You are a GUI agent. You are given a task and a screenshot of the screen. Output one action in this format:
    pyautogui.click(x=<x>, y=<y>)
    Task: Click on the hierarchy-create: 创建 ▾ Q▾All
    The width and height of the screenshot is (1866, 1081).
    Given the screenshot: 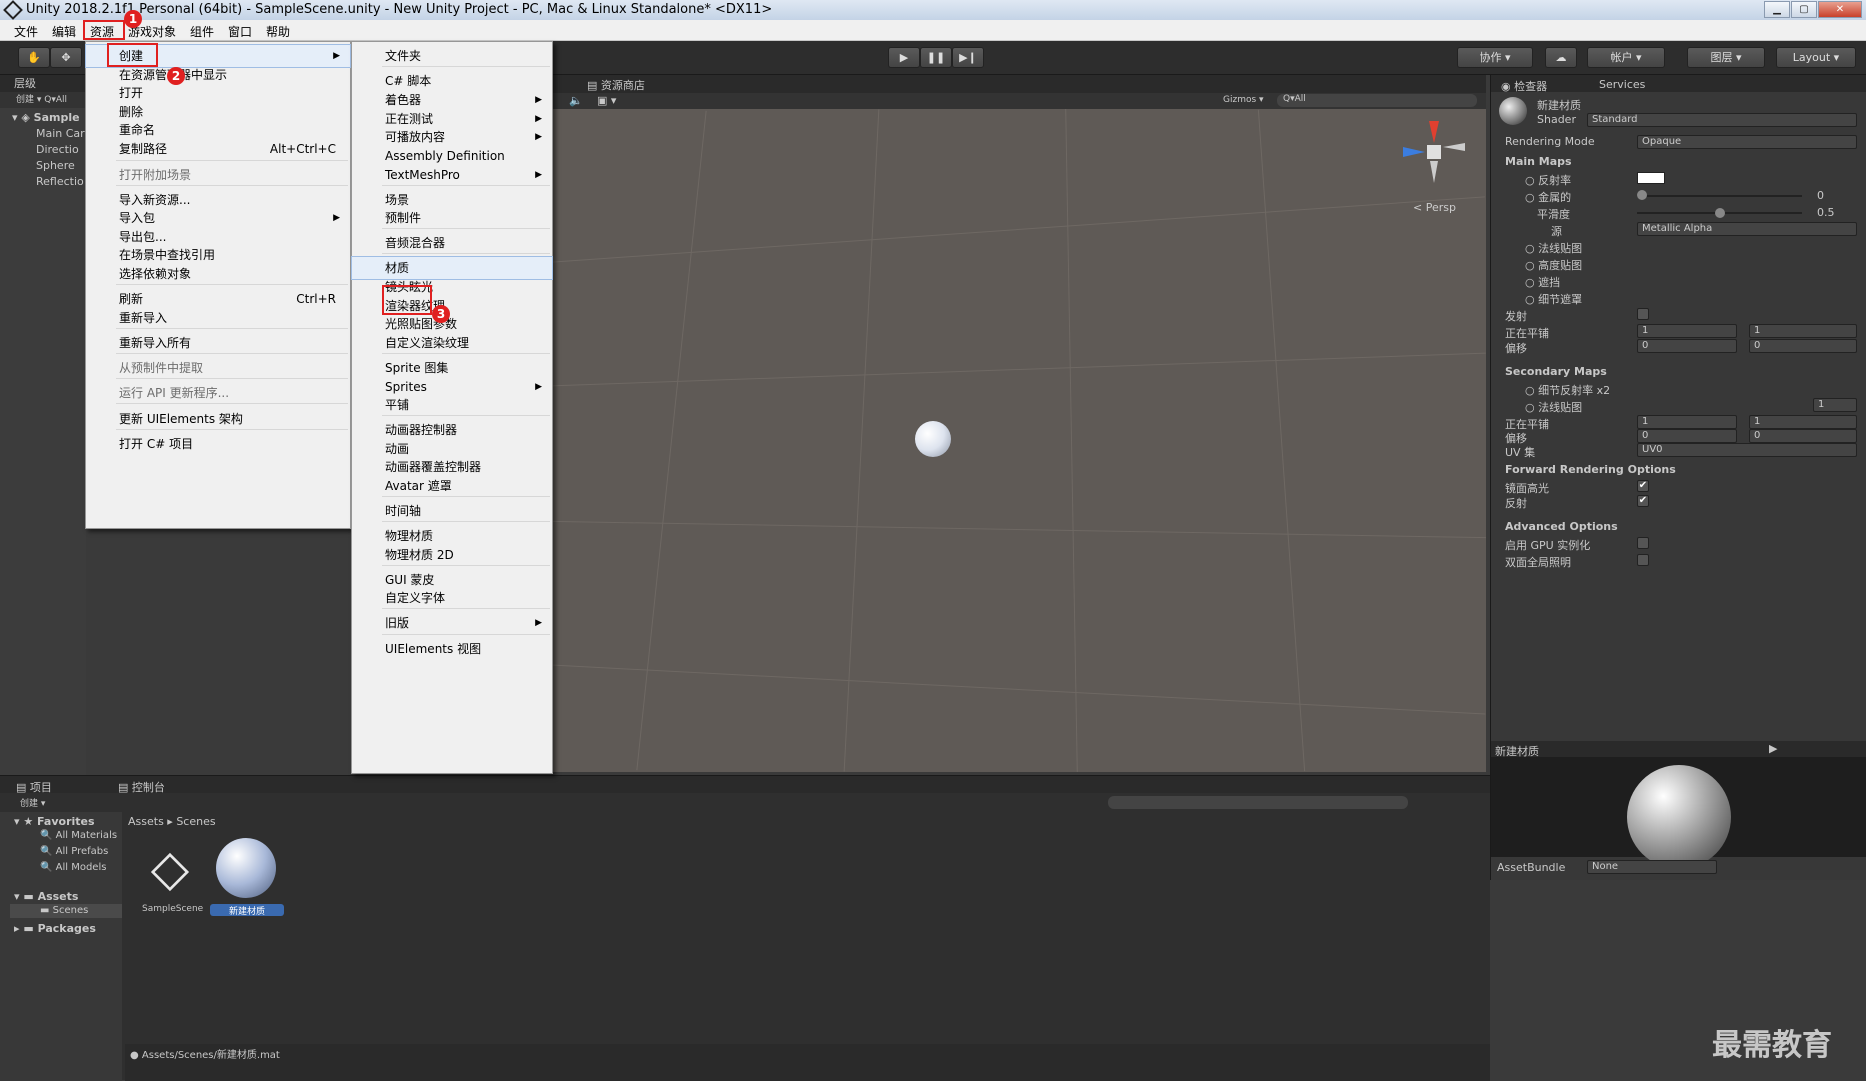 What is the action you would take?
    pyautogui.click(x=43, y=100)
    